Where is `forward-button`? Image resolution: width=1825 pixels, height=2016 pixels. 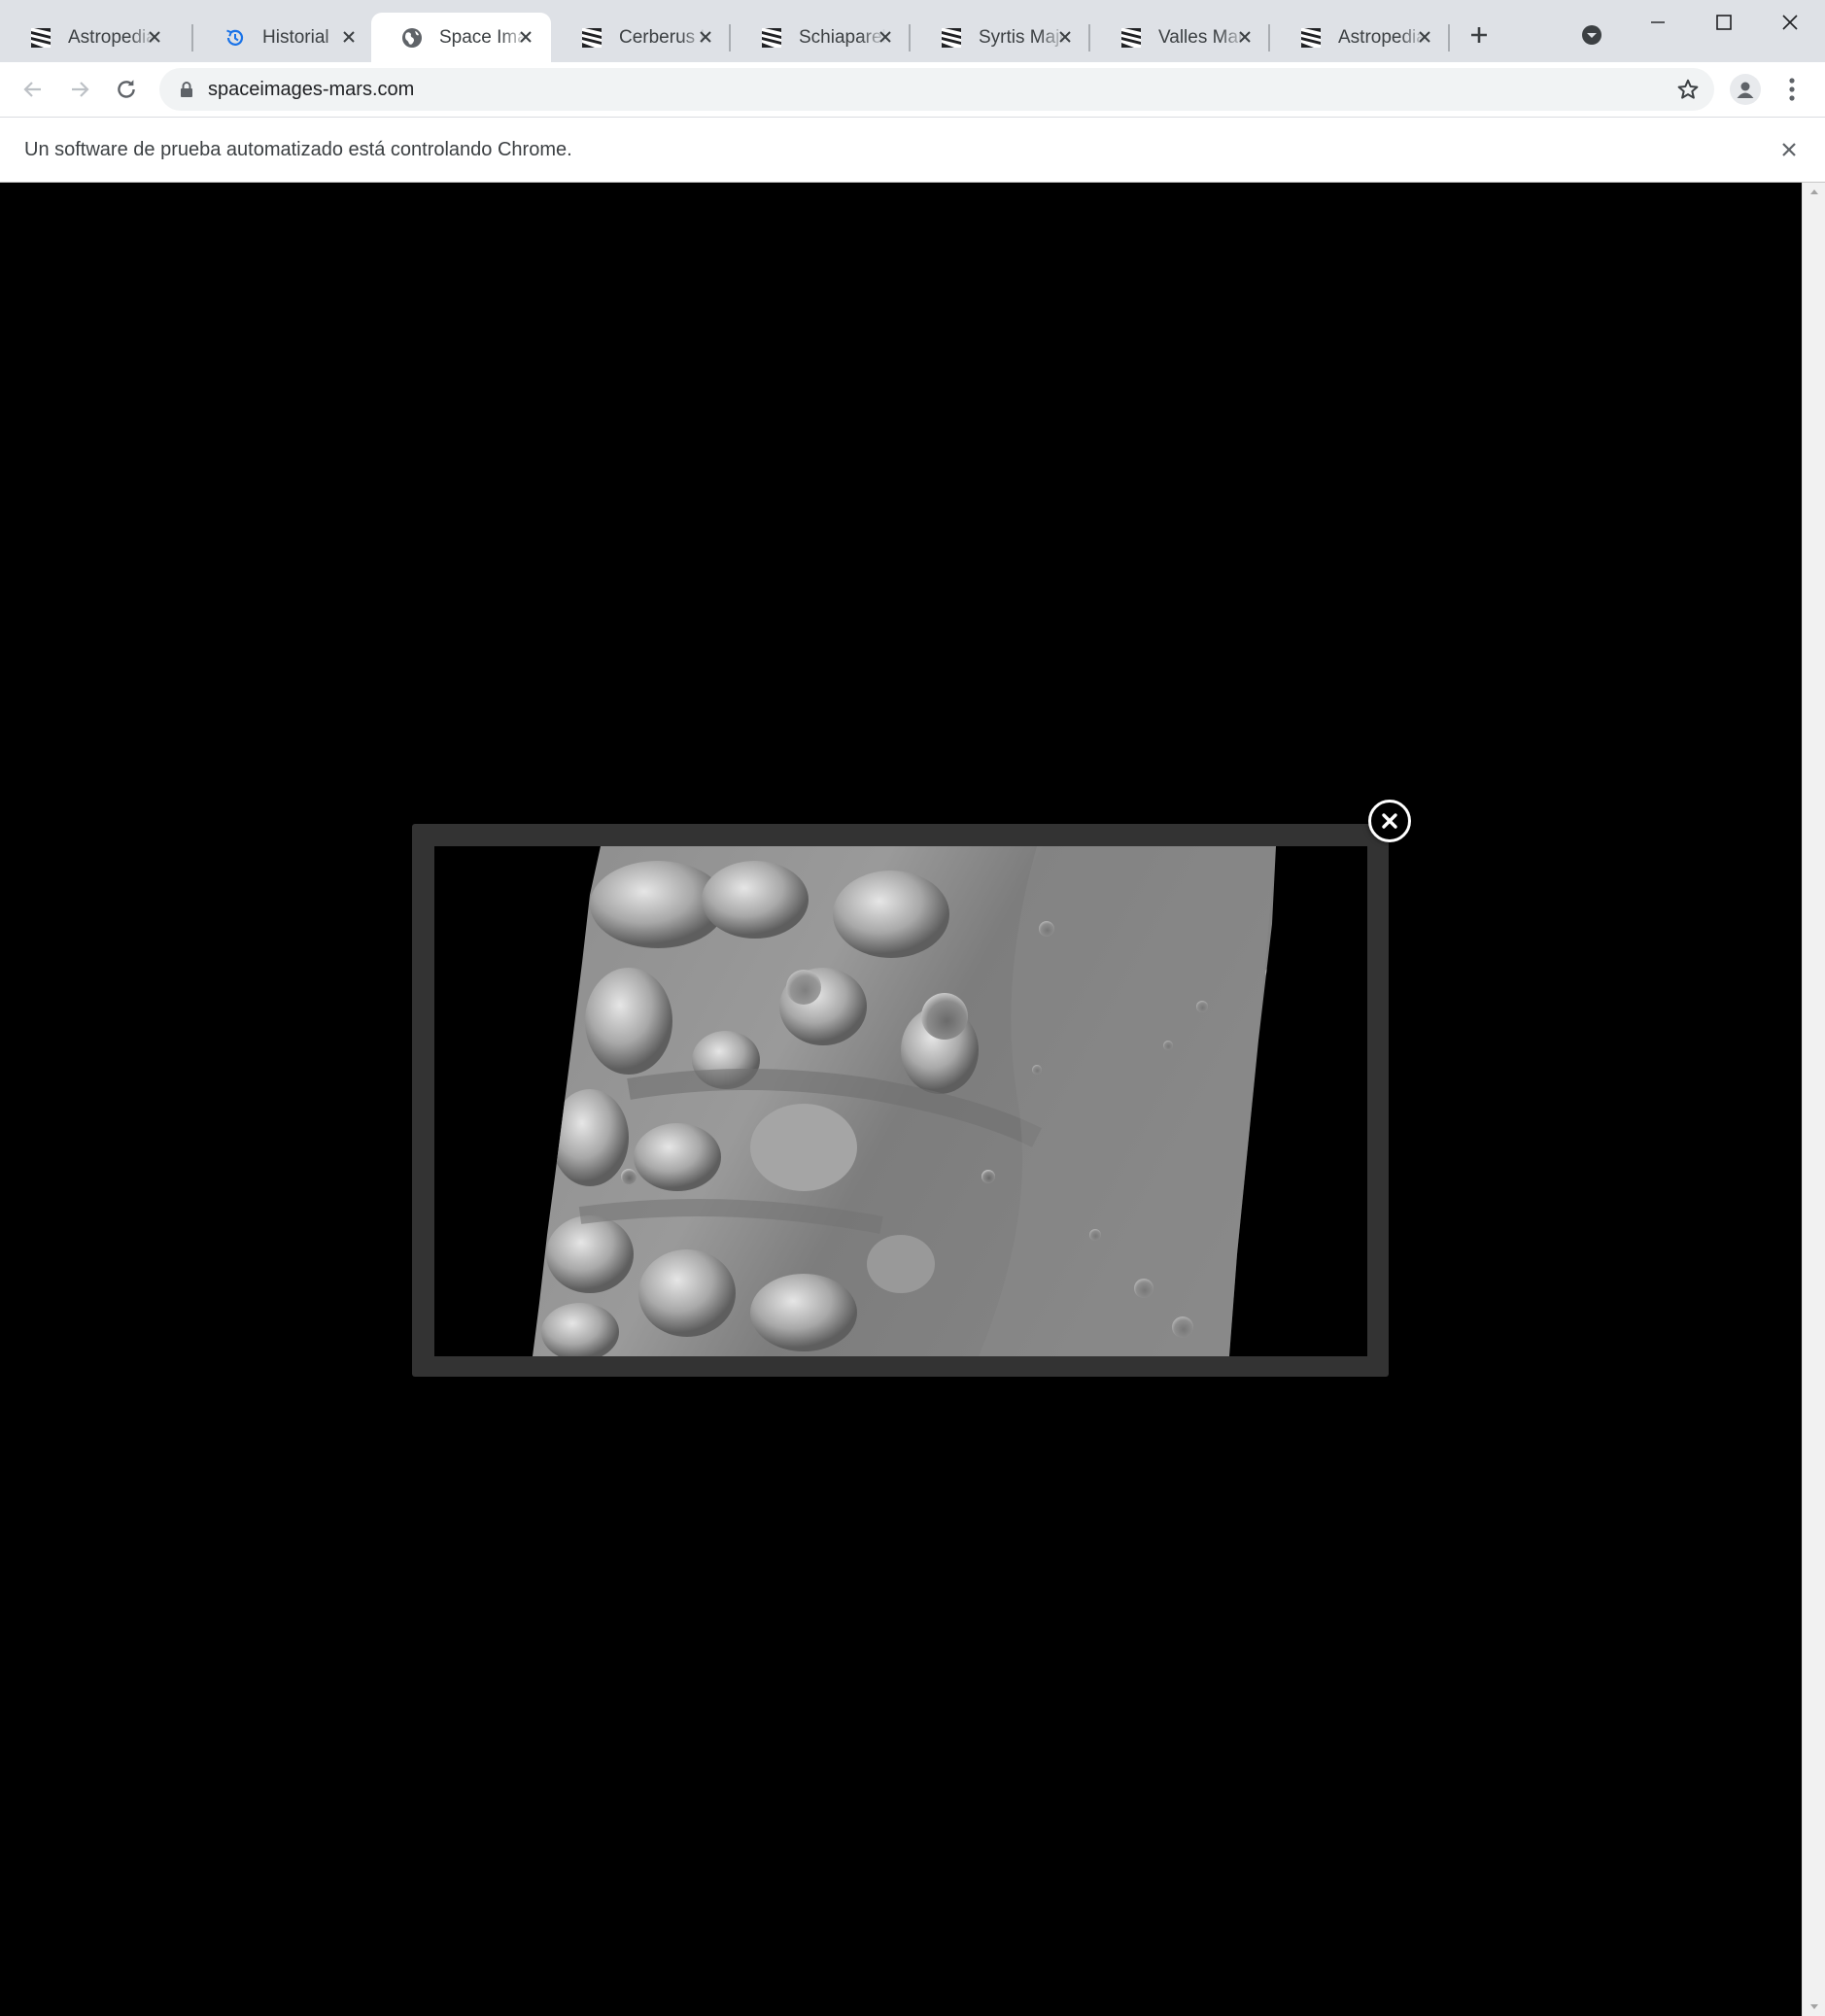 forward-button is located at coordinates (80, 89).